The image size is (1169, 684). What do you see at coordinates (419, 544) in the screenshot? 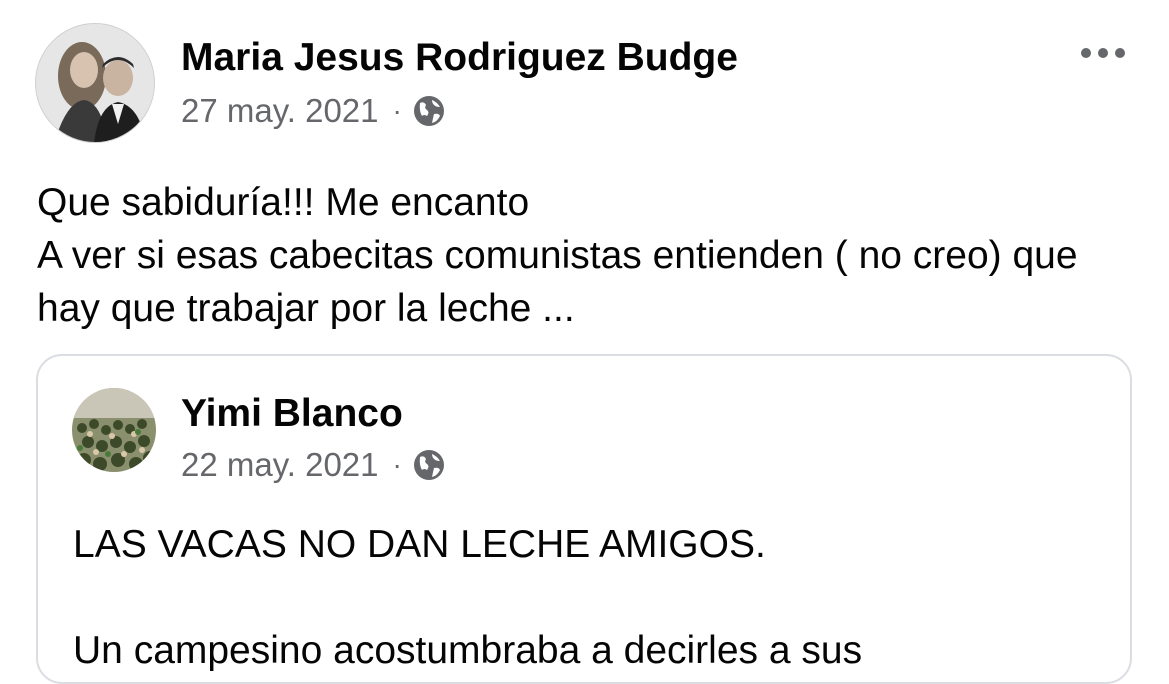
I see `shared-text-line: LAS VACAS NO DAN LECHE AMIGOS.` at bounding box center [419, 544].